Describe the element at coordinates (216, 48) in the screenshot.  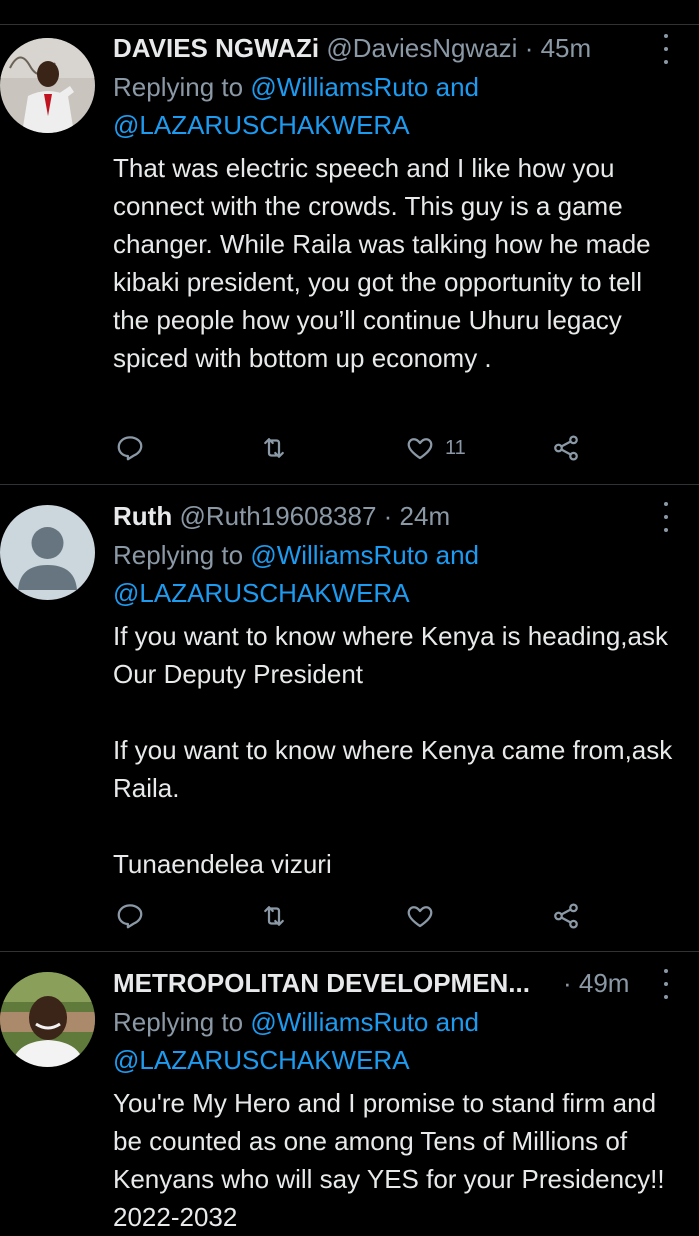
I see `display-name: DAVIES NGWAZi` at that location.